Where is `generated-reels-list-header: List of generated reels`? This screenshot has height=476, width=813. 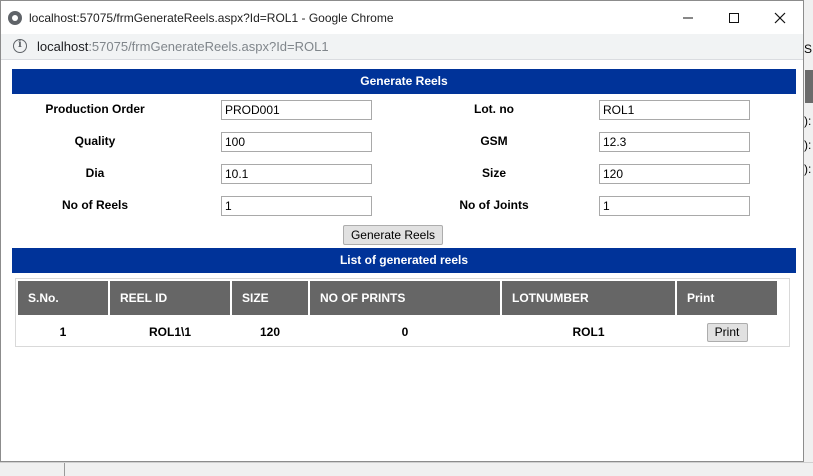 generated-reels-list-header: List of generated reels is located at coordinates (404, 260).